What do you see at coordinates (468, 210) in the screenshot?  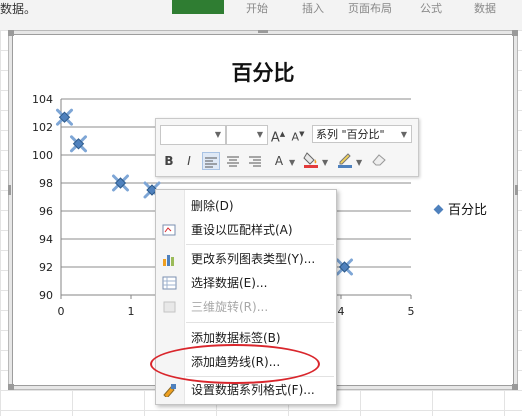 I see `legend-label: 百分比` at bounding box center [468, 210].